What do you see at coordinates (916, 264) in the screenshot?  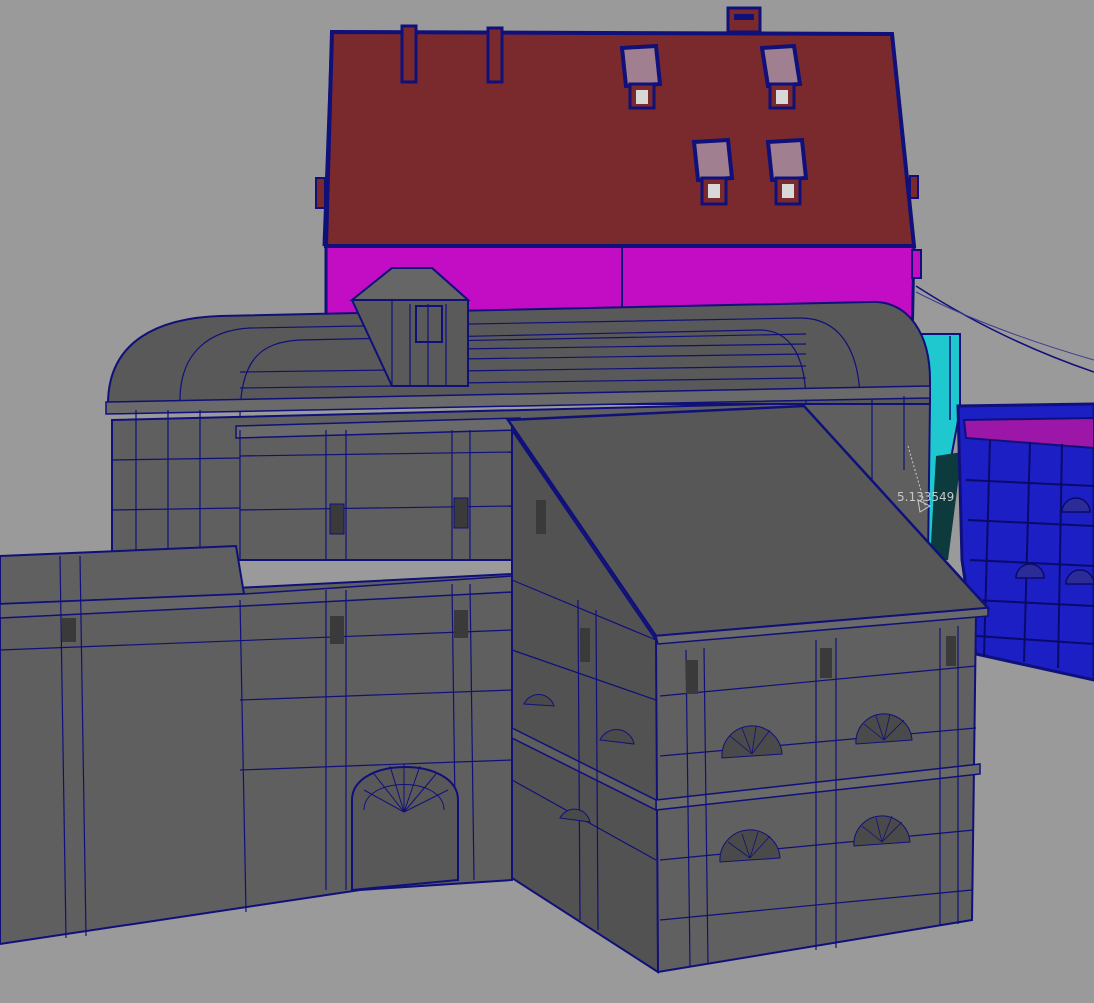 I see `wall-side-tab-right` at bounding box center [916, 264].